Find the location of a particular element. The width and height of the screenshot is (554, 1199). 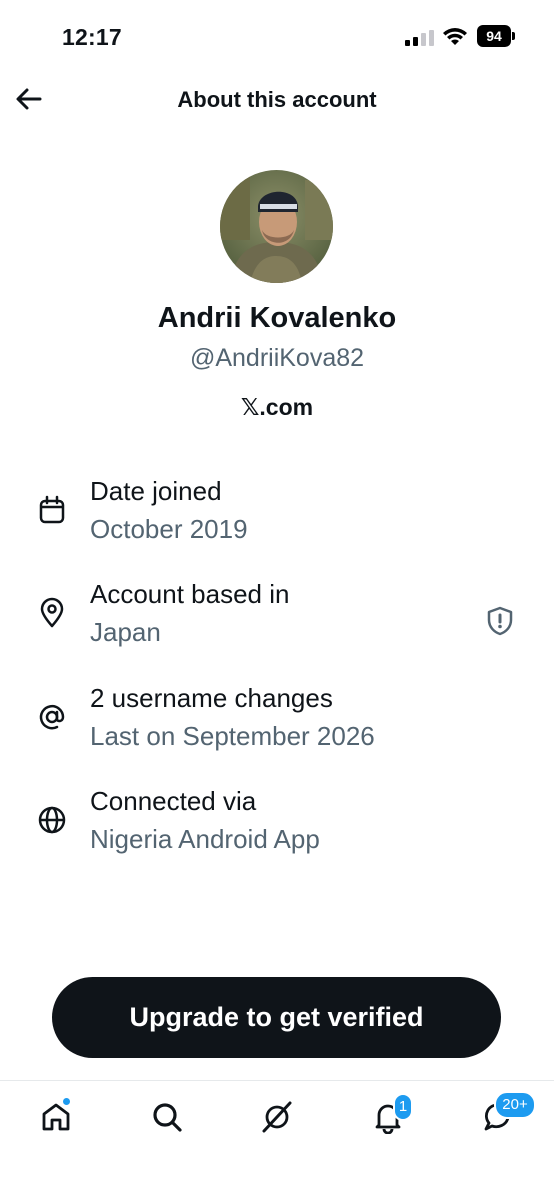

info-row-date-joined: Date joined October 2019 is located at coordinates (277, 521).